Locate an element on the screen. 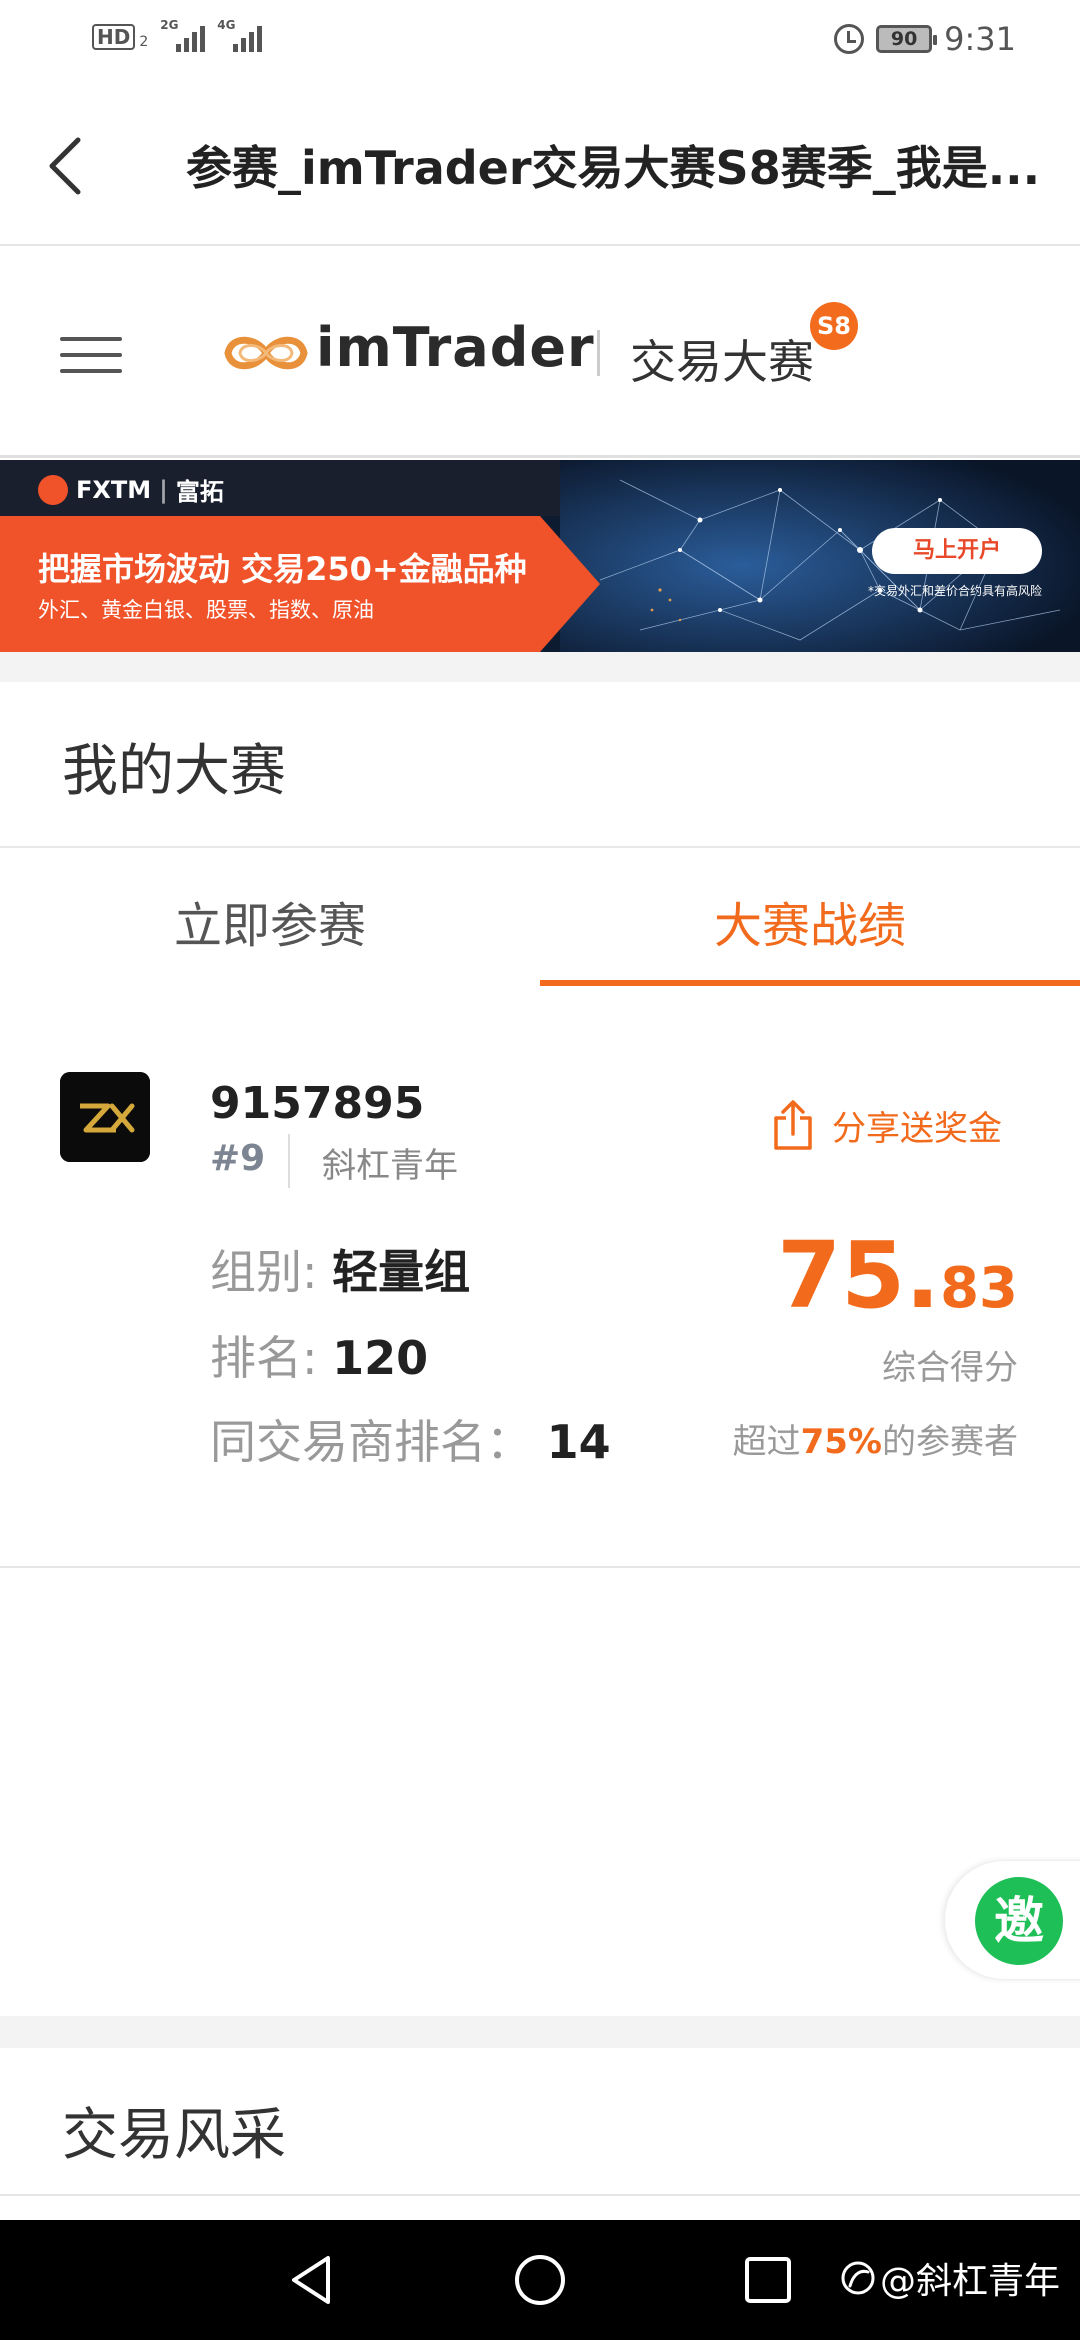 The width and height of the screenshot is (1080, 2340). contest-tabs: 立即参赛 大赛战绩 is located at coordinates (540, 916).